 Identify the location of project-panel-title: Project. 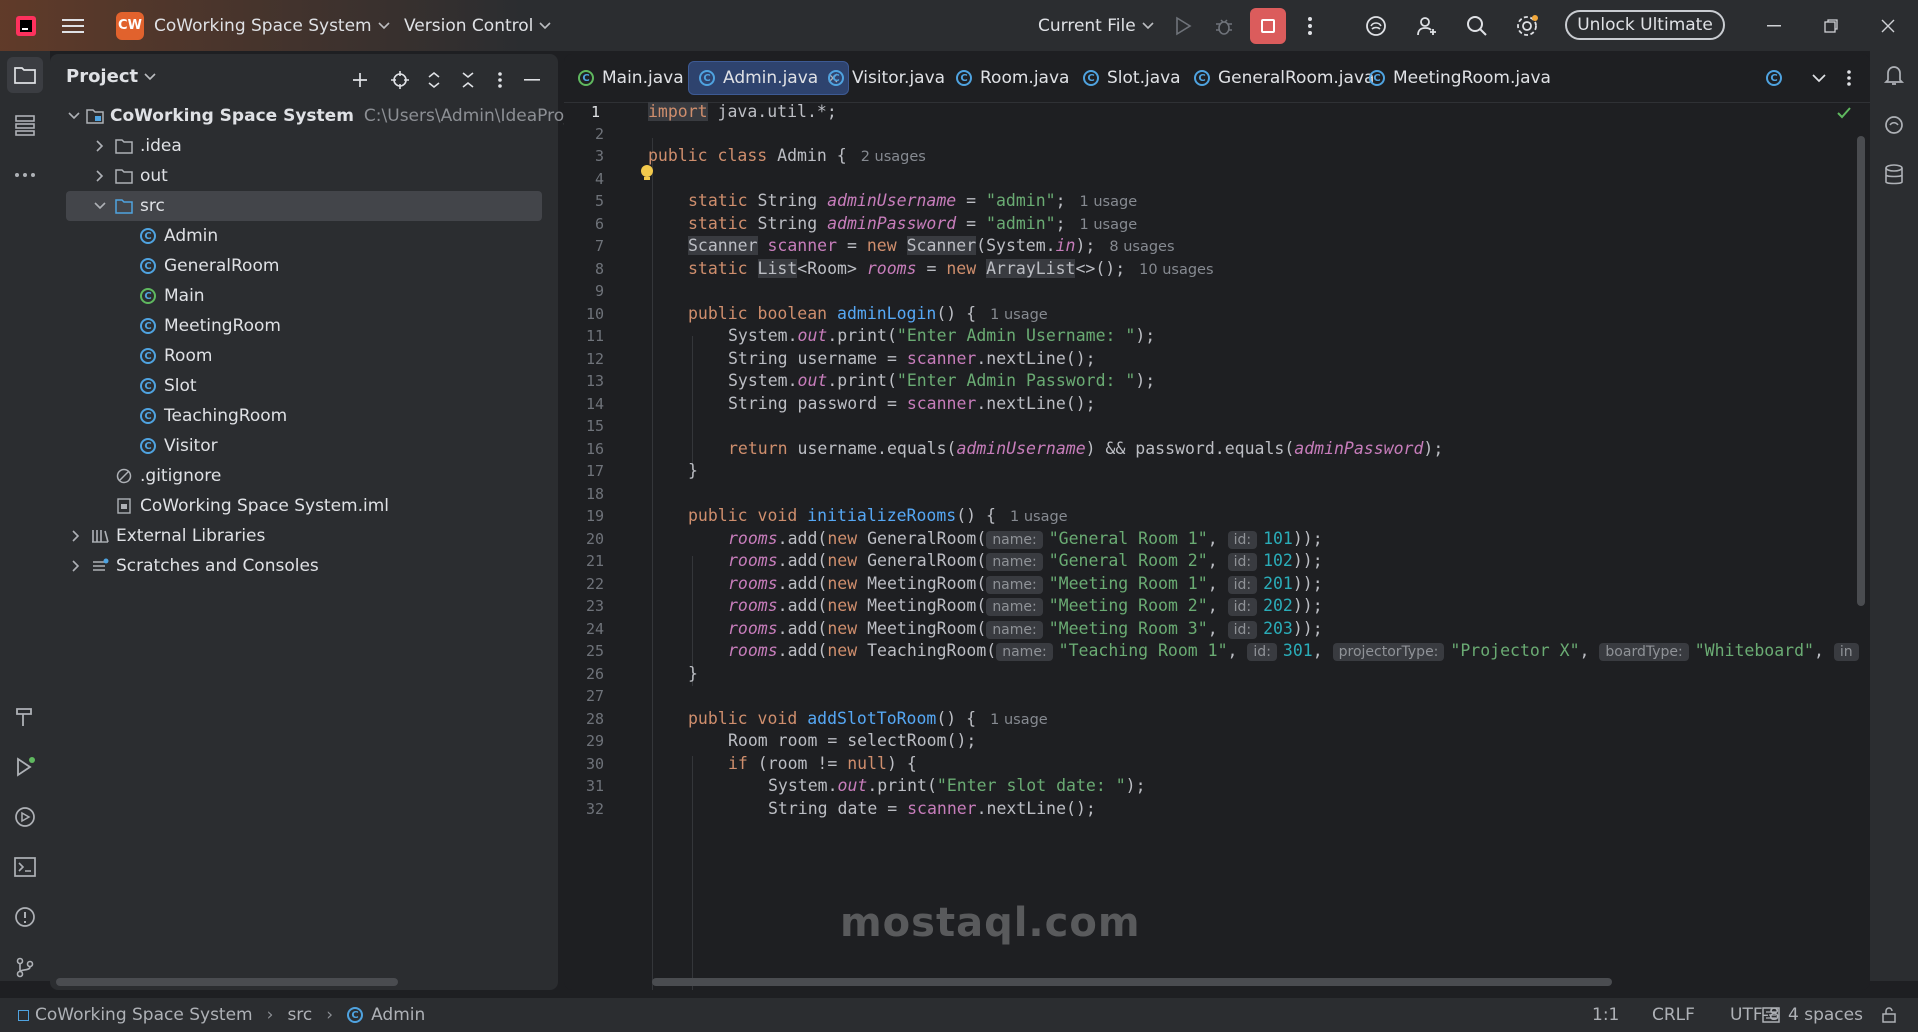
(111, 76).